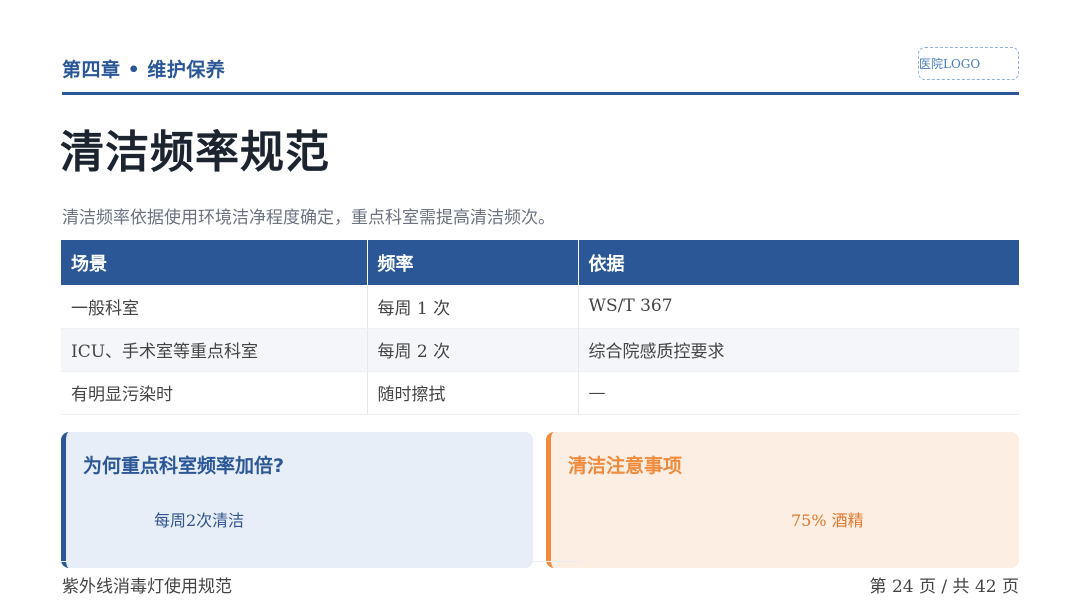  Describe the element at coordinates (944, 587) in the screenshot. I see `page-mid: 页 / 共` at that location.